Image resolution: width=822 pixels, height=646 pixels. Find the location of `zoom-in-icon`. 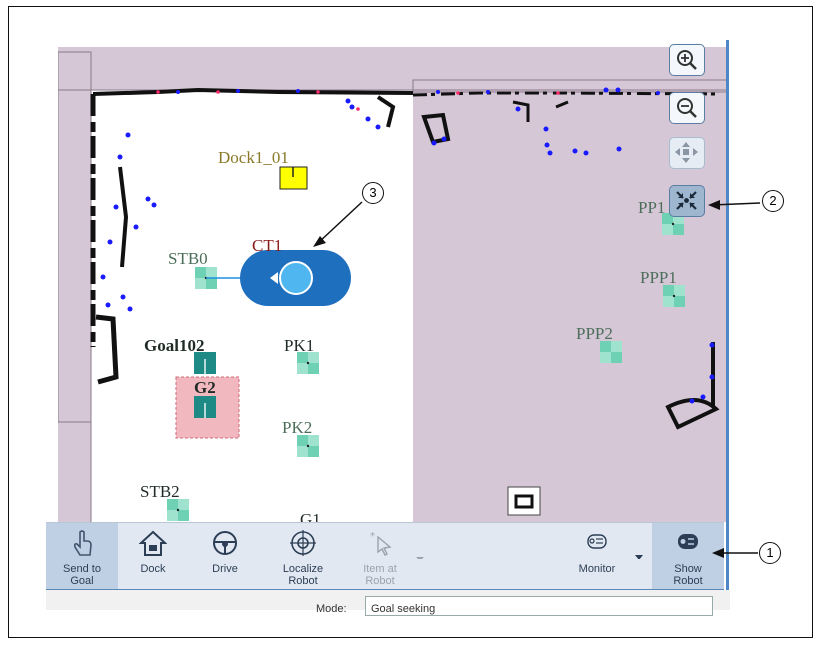

zoom-in-icon is located at coordinates (687, 60).